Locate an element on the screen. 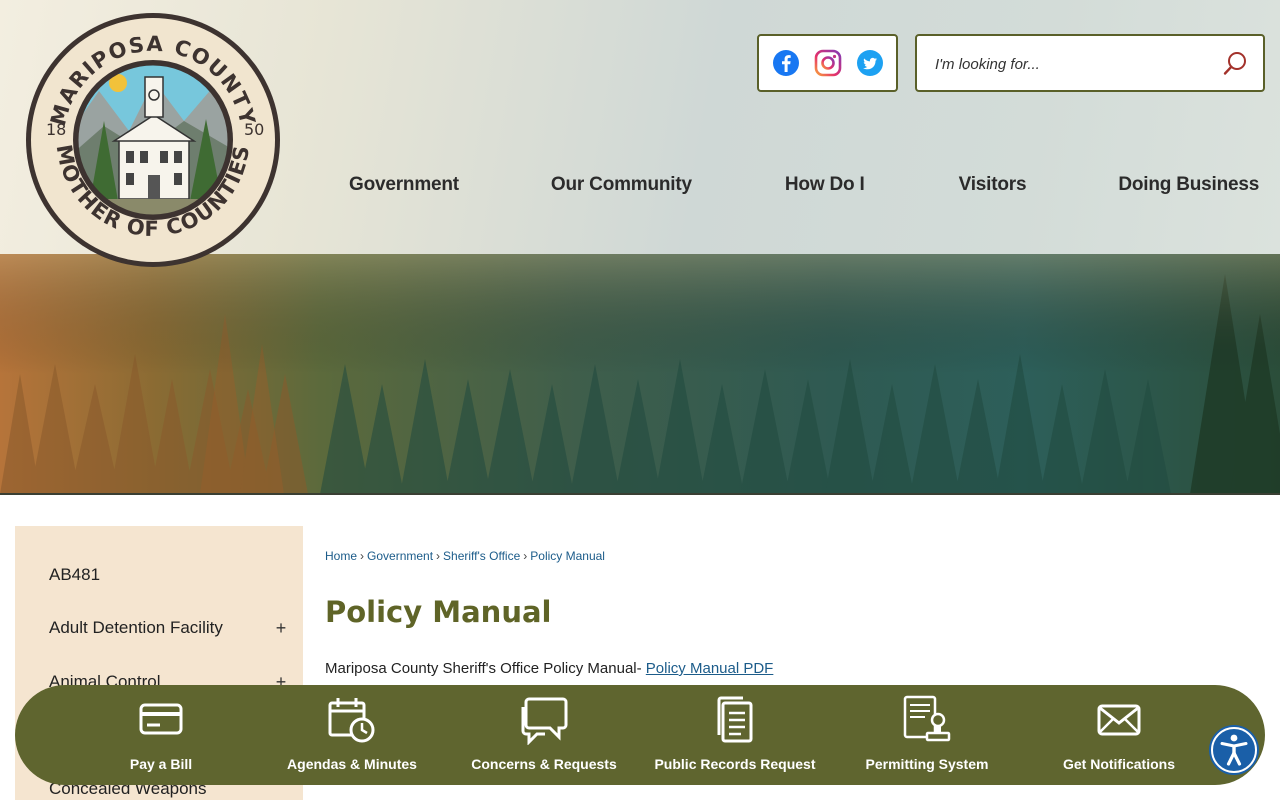  facebook-icon is located at coordinates (786, 63).